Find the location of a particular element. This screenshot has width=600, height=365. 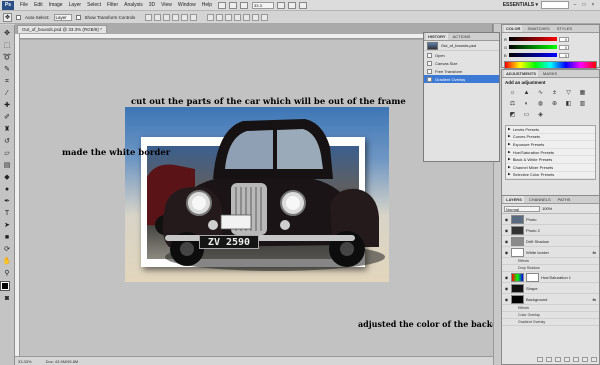

layer-effect-row: Drop Shadow is located at coordinates (550, 268).